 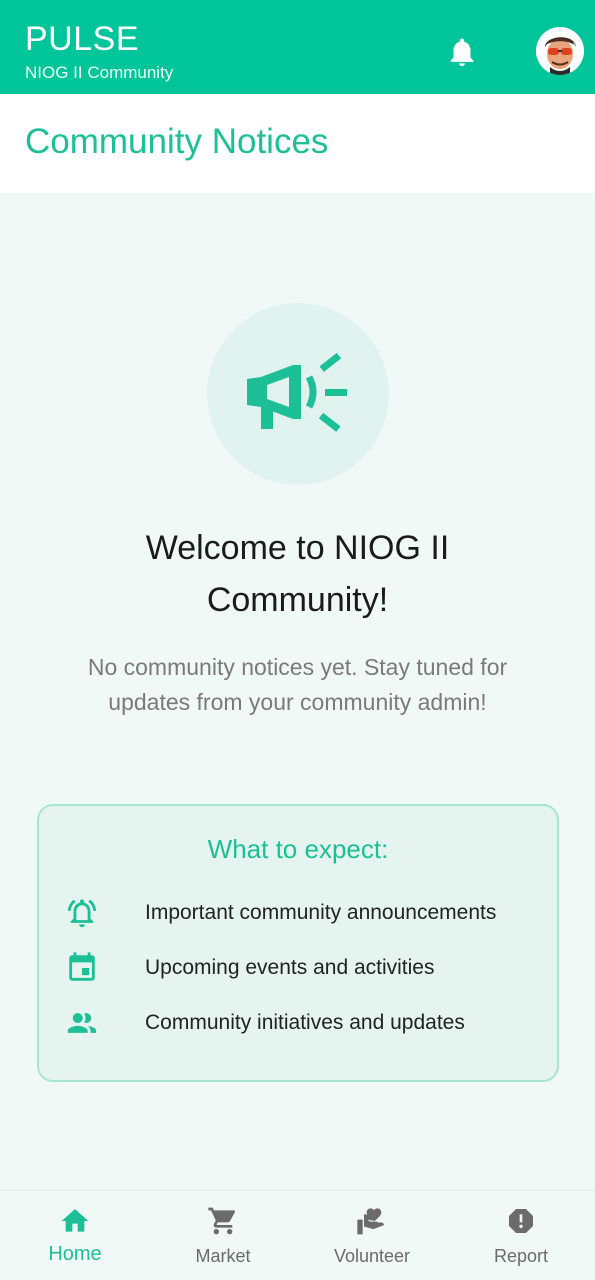 I want to click on page-header: Community Notices, so click(x=297, y=143).